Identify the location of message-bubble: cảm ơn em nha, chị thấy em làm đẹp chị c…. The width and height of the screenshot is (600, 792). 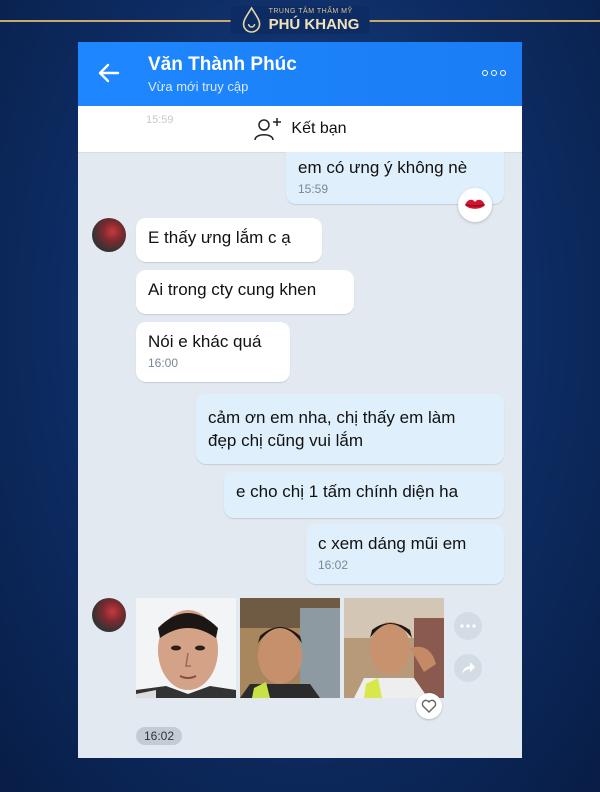
(350, 429).